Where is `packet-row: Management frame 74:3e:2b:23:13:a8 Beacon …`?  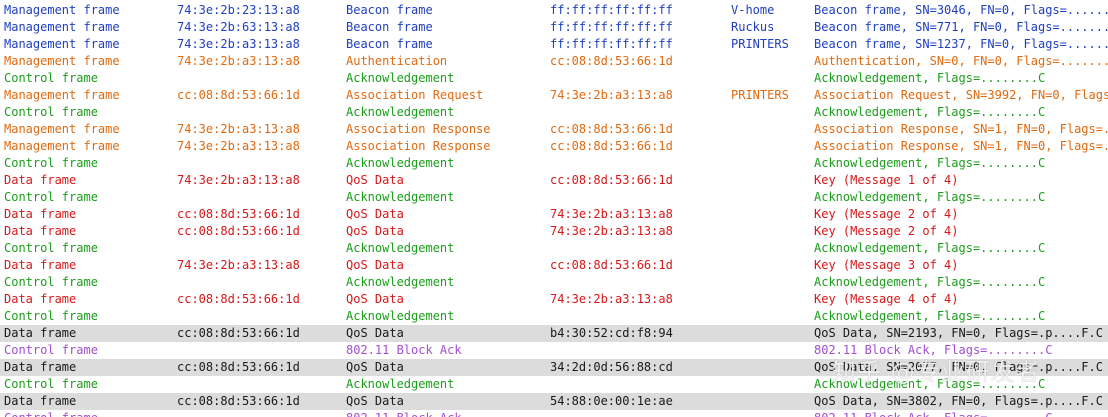 packet-row: Management frame 74:3e:2b:23:13:a8 Beacon … is located at coordinates (554, 10).